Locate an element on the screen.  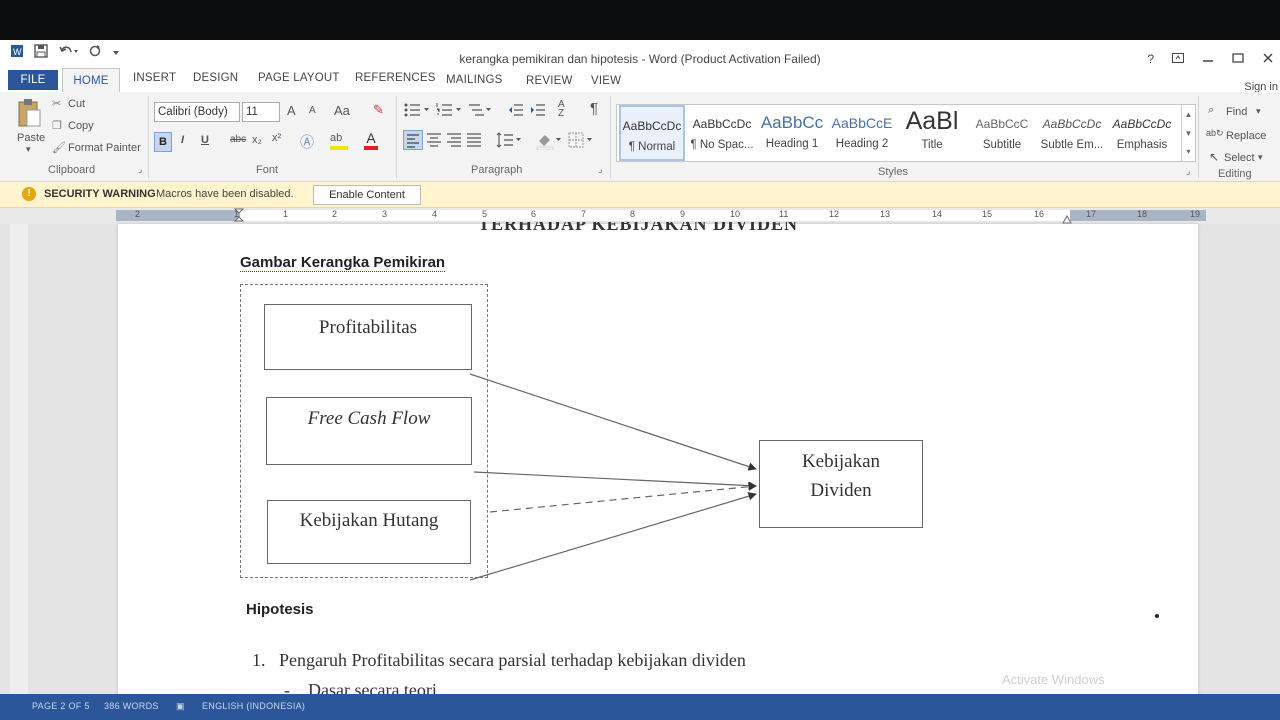
clipboard-launcher-icon: ⌟ is located at coordinates (140, 169).